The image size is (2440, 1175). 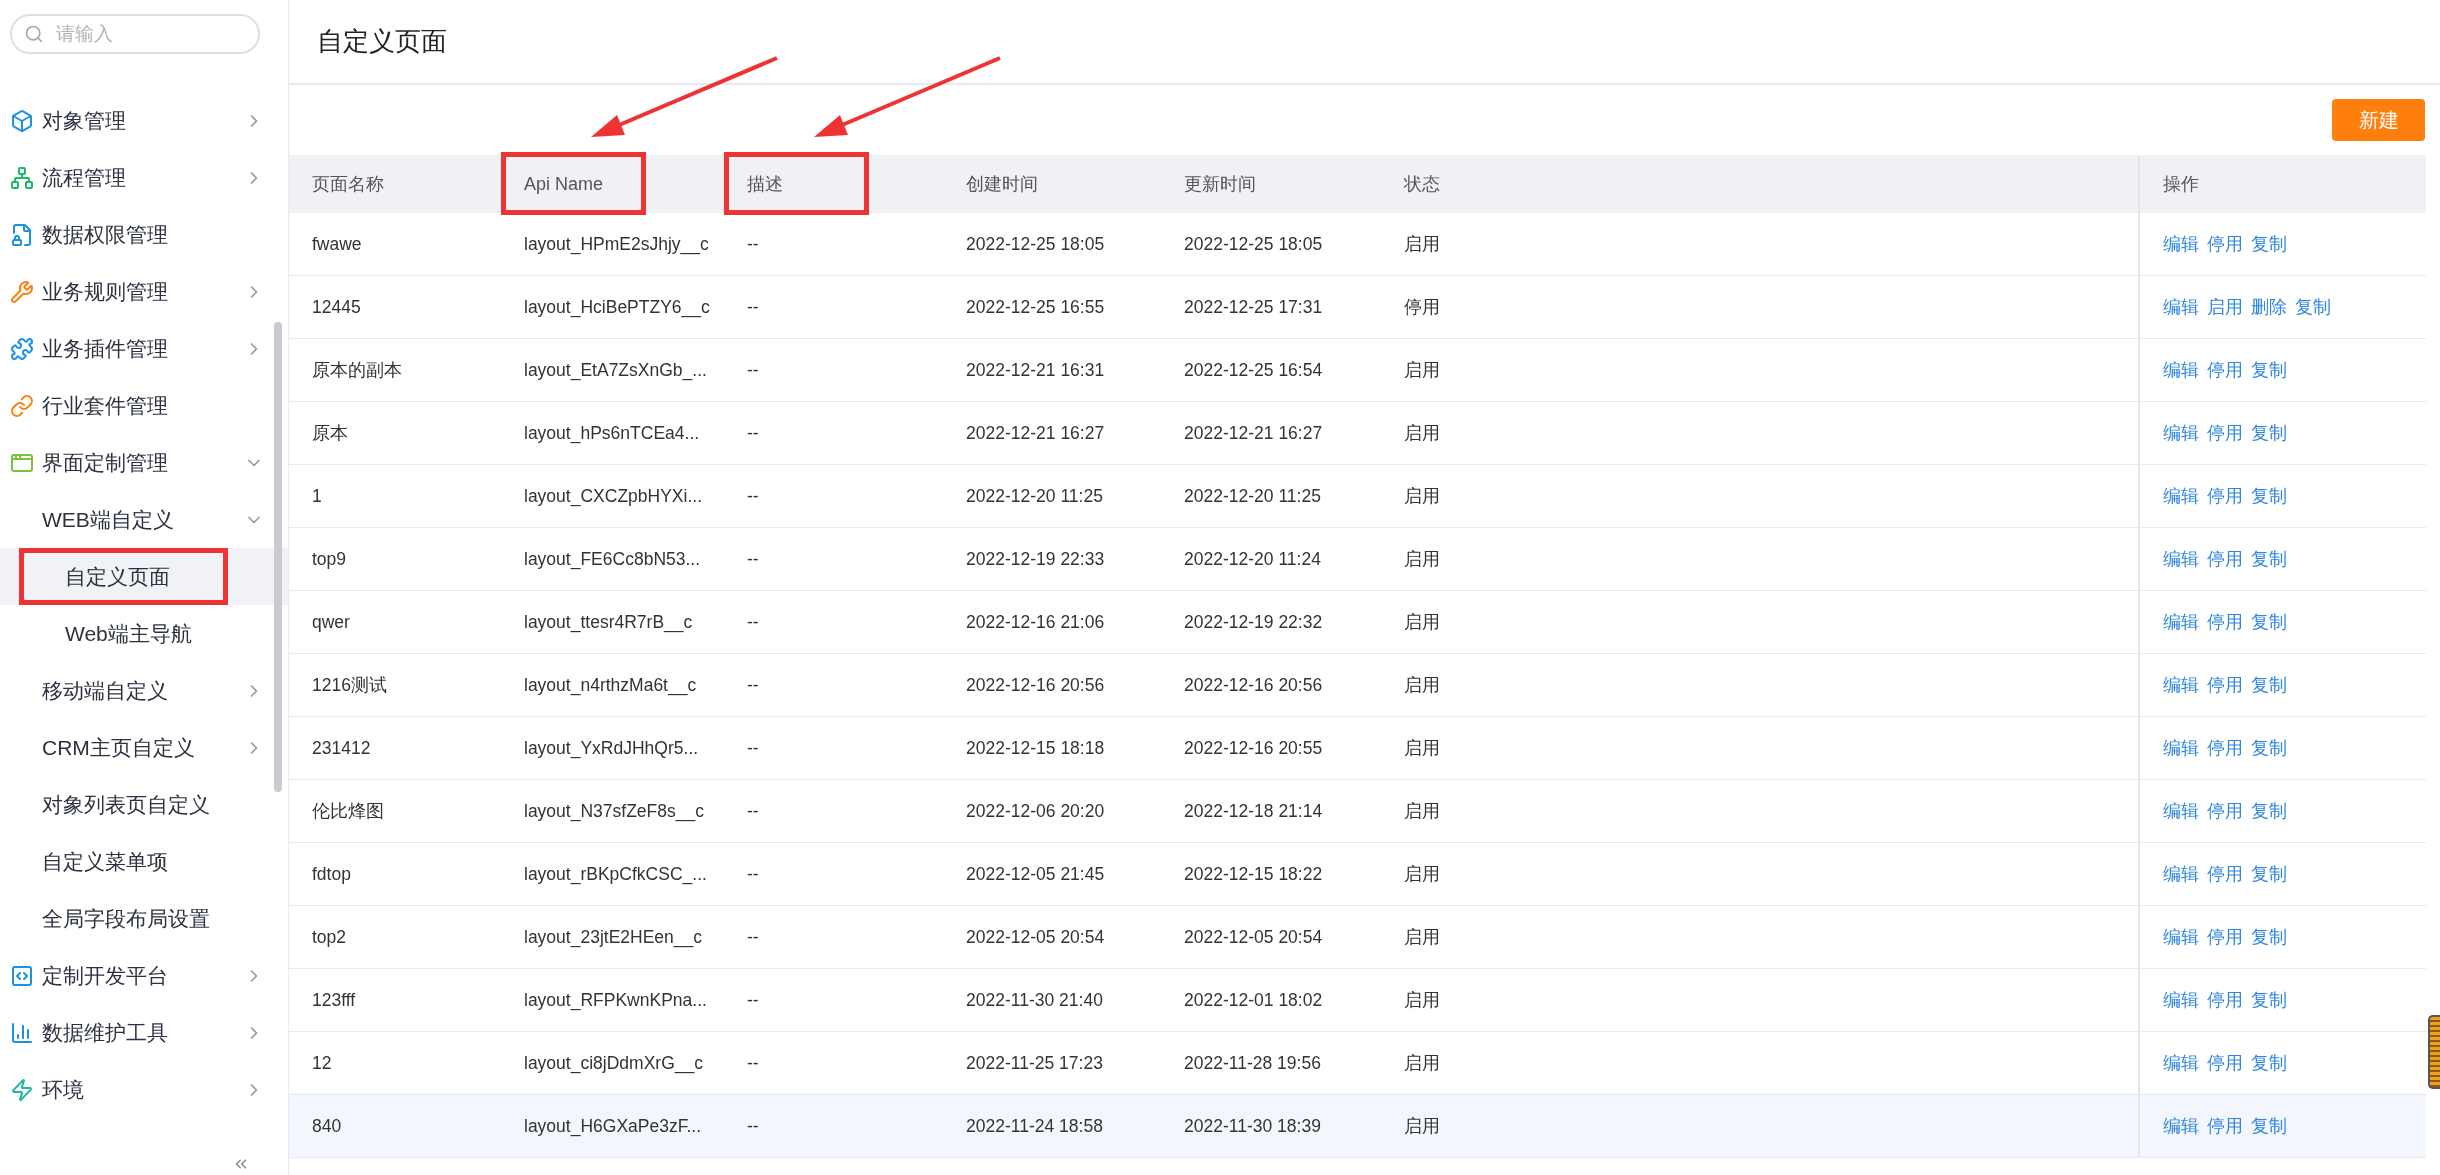 What do you see at coordinates (144, 633) in the screenshot?
I see `sidebar-item: Web端主导航` at bounding box center [144, 633].